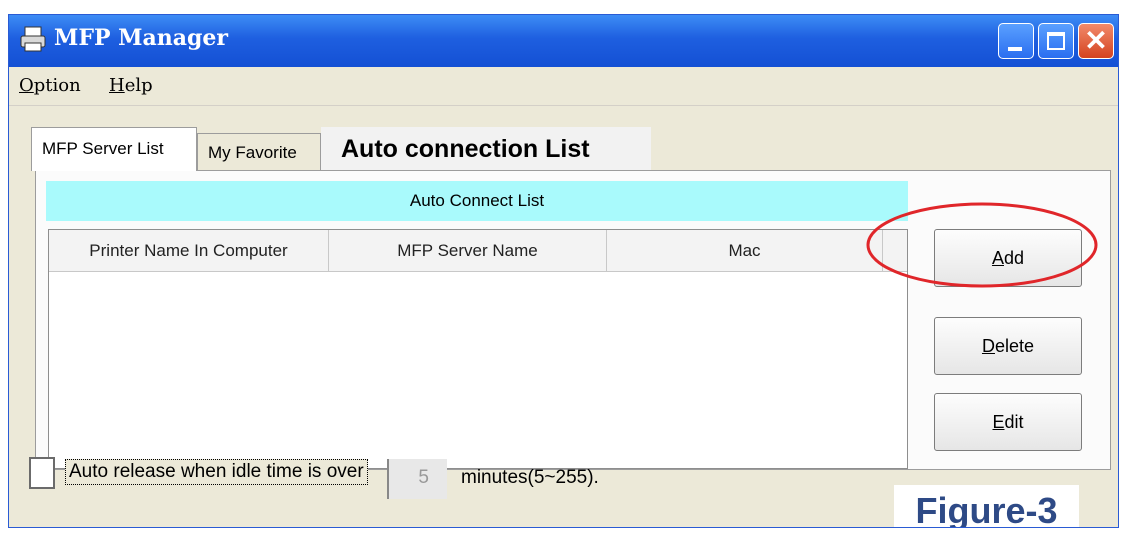 Image resolution: width=1124 pixels, height=536 pixels. I want to click on edit-button: Edit, so click(1008, 422).